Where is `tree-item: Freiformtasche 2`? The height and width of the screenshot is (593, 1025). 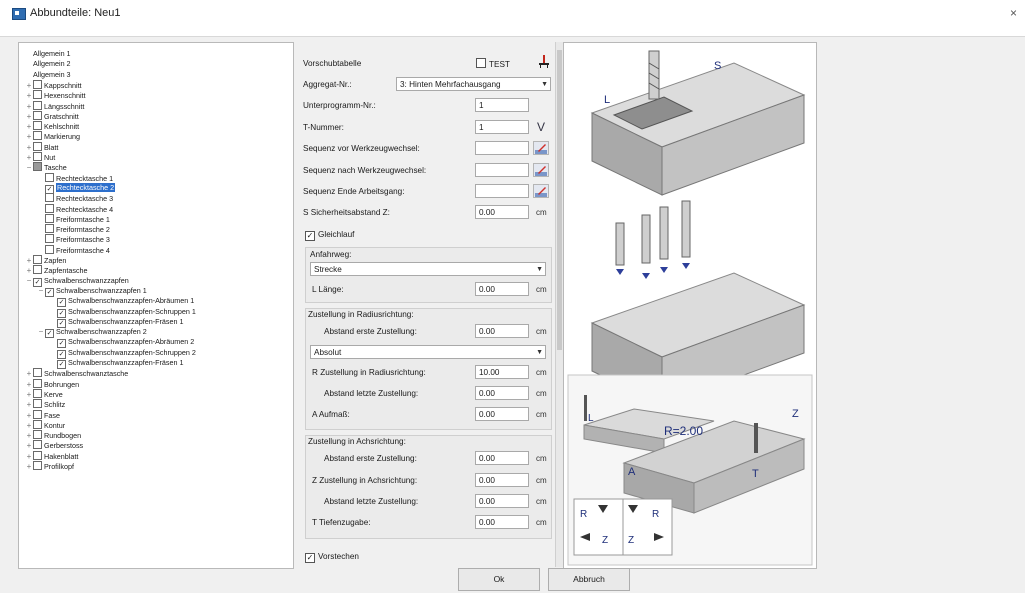
tree-item: Freiformtasche 2 is located at coordinates (73, 229).